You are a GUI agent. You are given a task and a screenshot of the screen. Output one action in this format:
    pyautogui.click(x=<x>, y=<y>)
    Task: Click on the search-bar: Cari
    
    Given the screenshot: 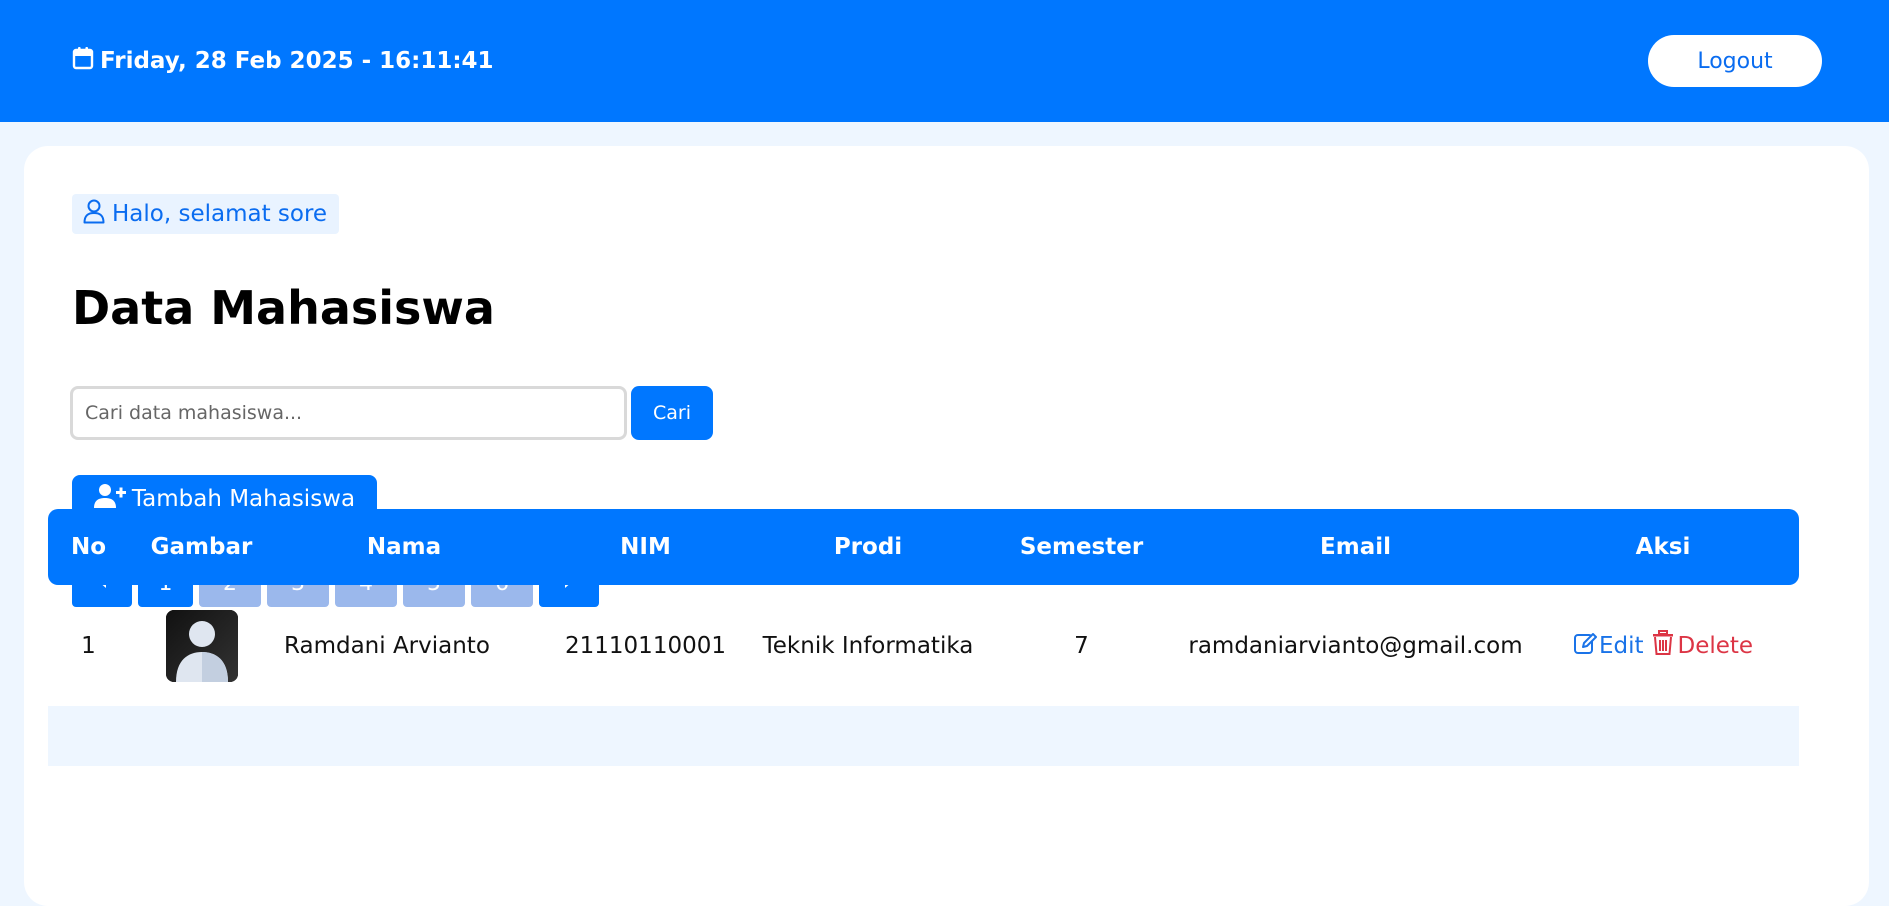 What is the action you would take?
    pyautogui.click(x=391, y=413)
    